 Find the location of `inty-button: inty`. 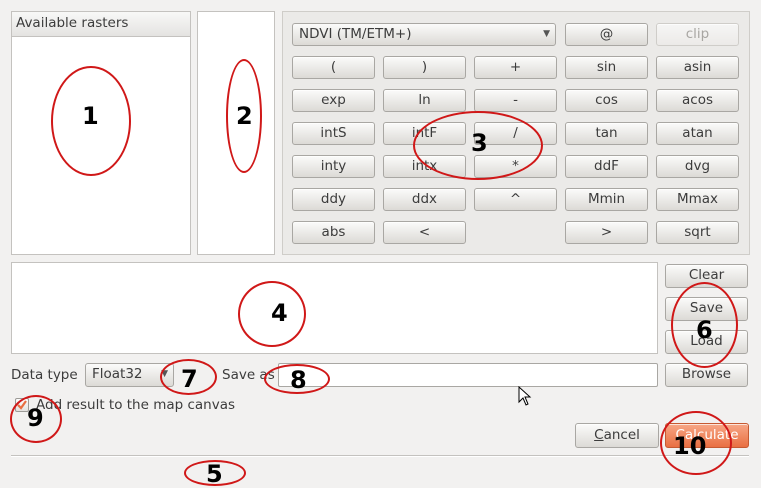

inty-button: inty is located at coordinates (333, 166).